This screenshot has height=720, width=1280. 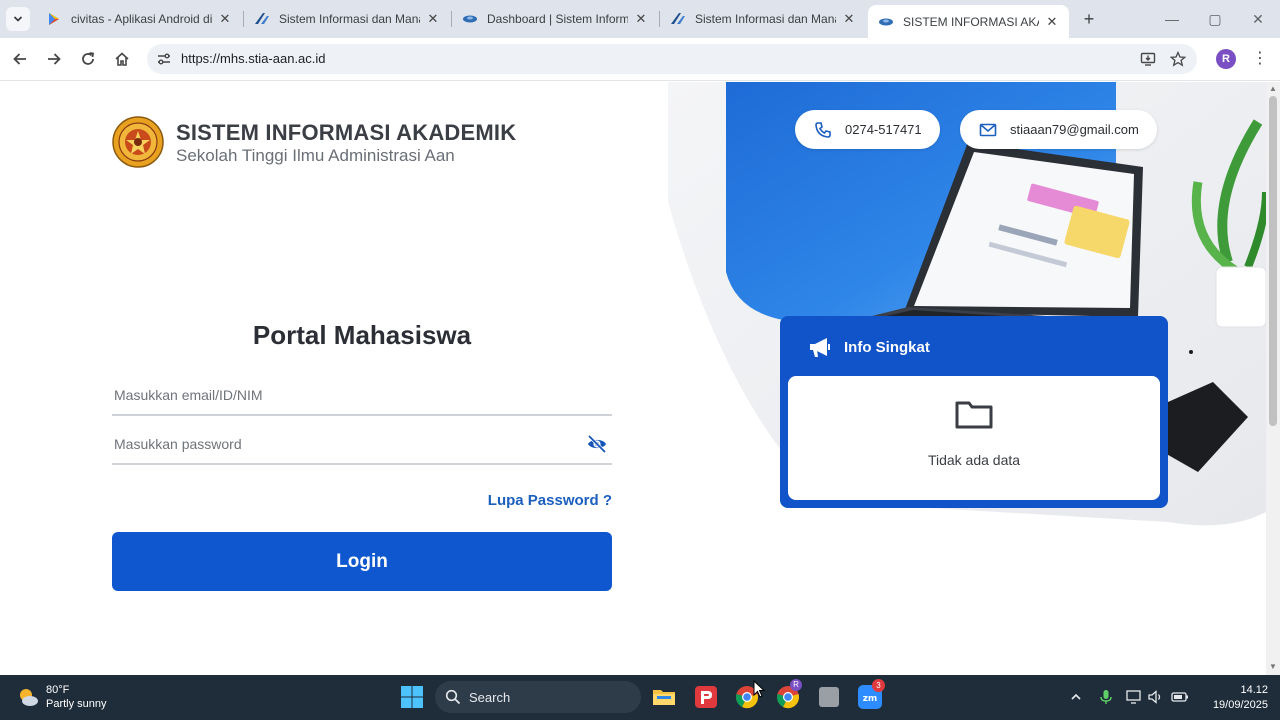 I want to click on browser-tab: Dashboard | Sistem Informa ✕, so click(x=555, y=19).